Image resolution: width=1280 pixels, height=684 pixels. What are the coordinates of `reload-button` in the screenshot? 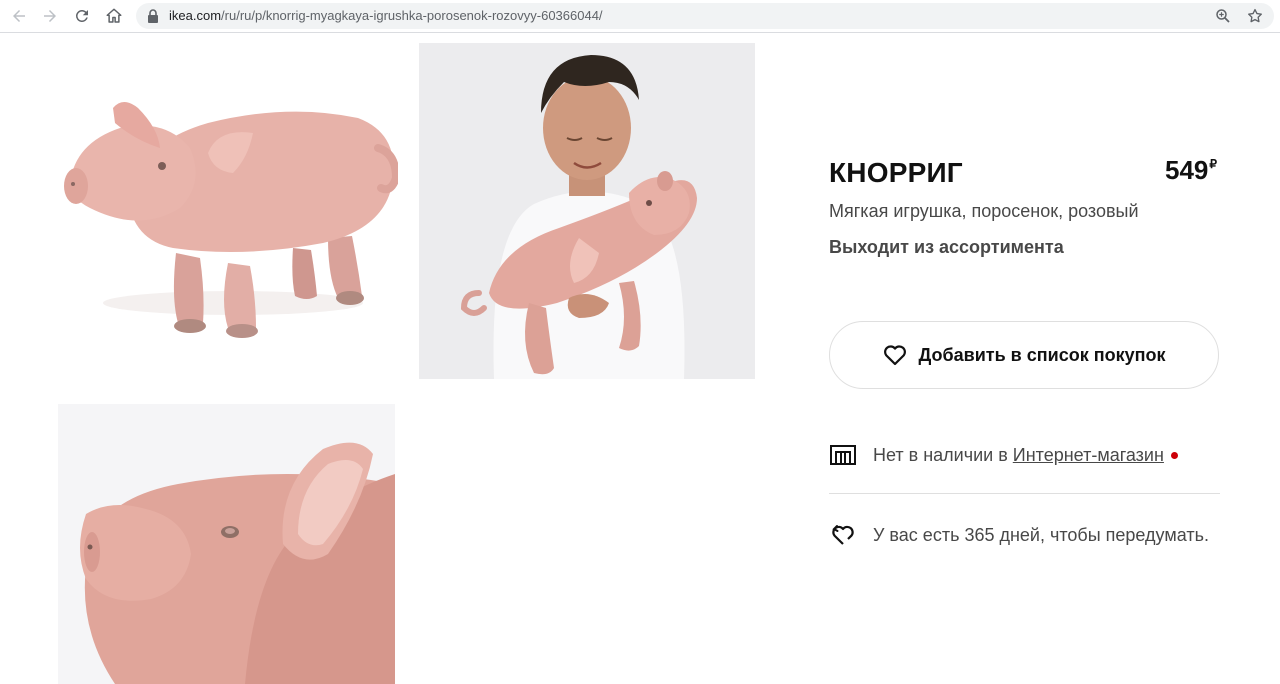 It's located at (82, 16).